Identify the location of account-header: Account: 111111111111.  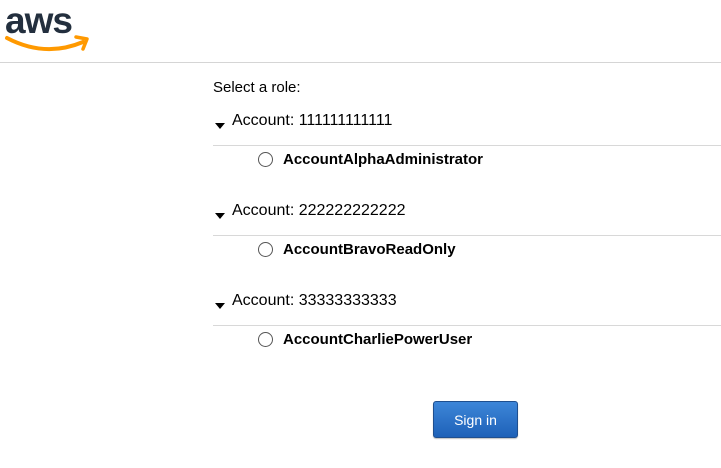
(467, 129).